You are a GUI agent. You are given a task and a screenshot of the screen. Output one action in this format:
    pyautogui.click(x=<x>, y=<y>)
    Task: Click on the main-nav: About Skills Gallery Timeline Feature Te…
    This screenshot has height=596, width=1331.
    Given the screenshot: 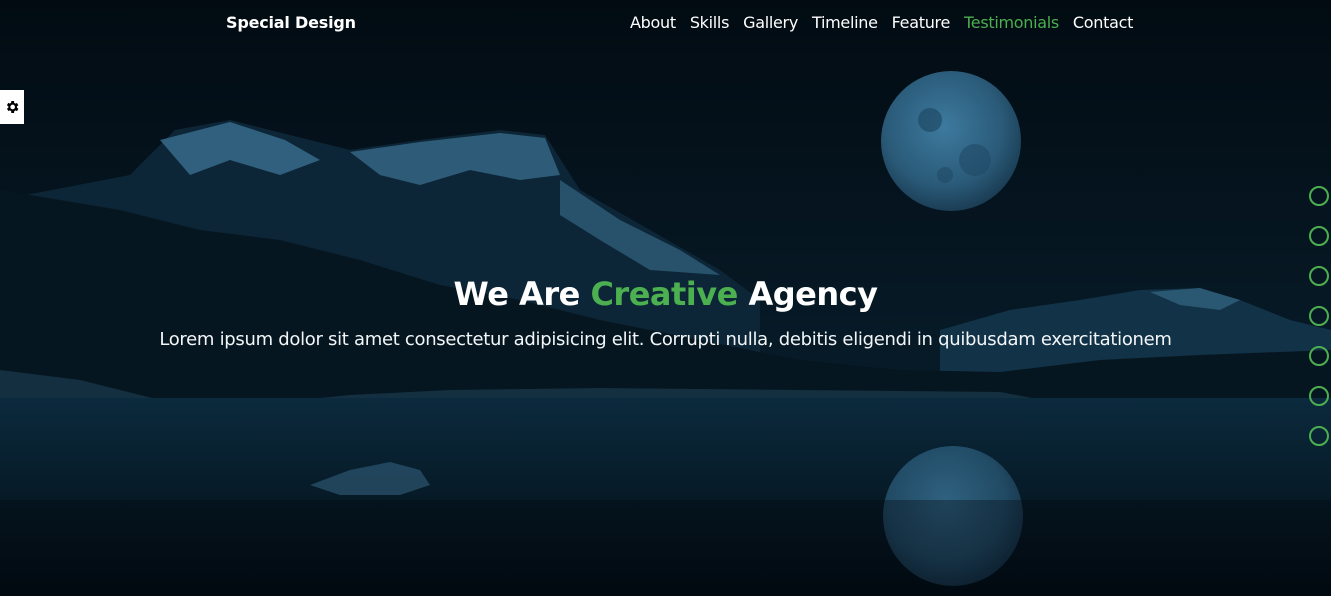 What is the action you would take?
    pyautogui.click(x=888, y=22)
    